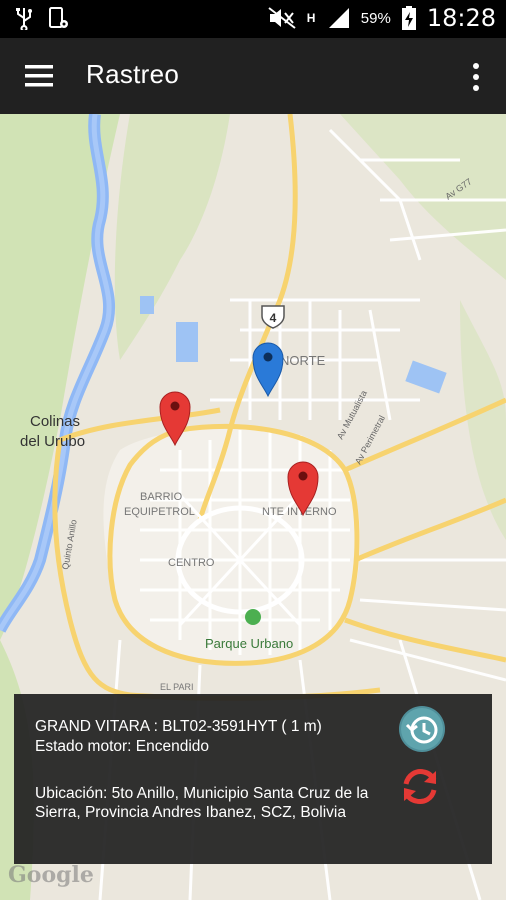  Describe the element at coordinates (338, 18) in the screenshot. I see `signal-icon` at that location.